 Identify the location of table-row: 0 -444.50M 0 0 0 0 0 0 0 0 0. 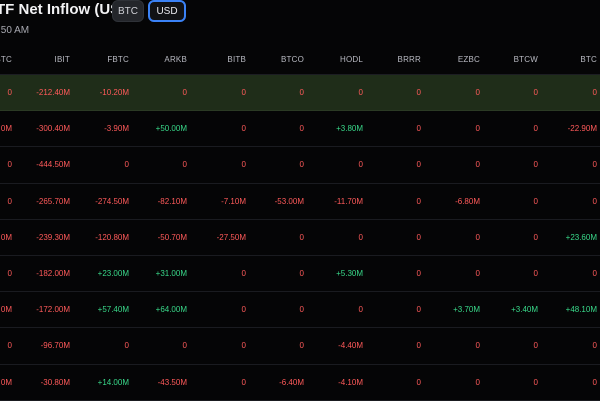
(300, 165).